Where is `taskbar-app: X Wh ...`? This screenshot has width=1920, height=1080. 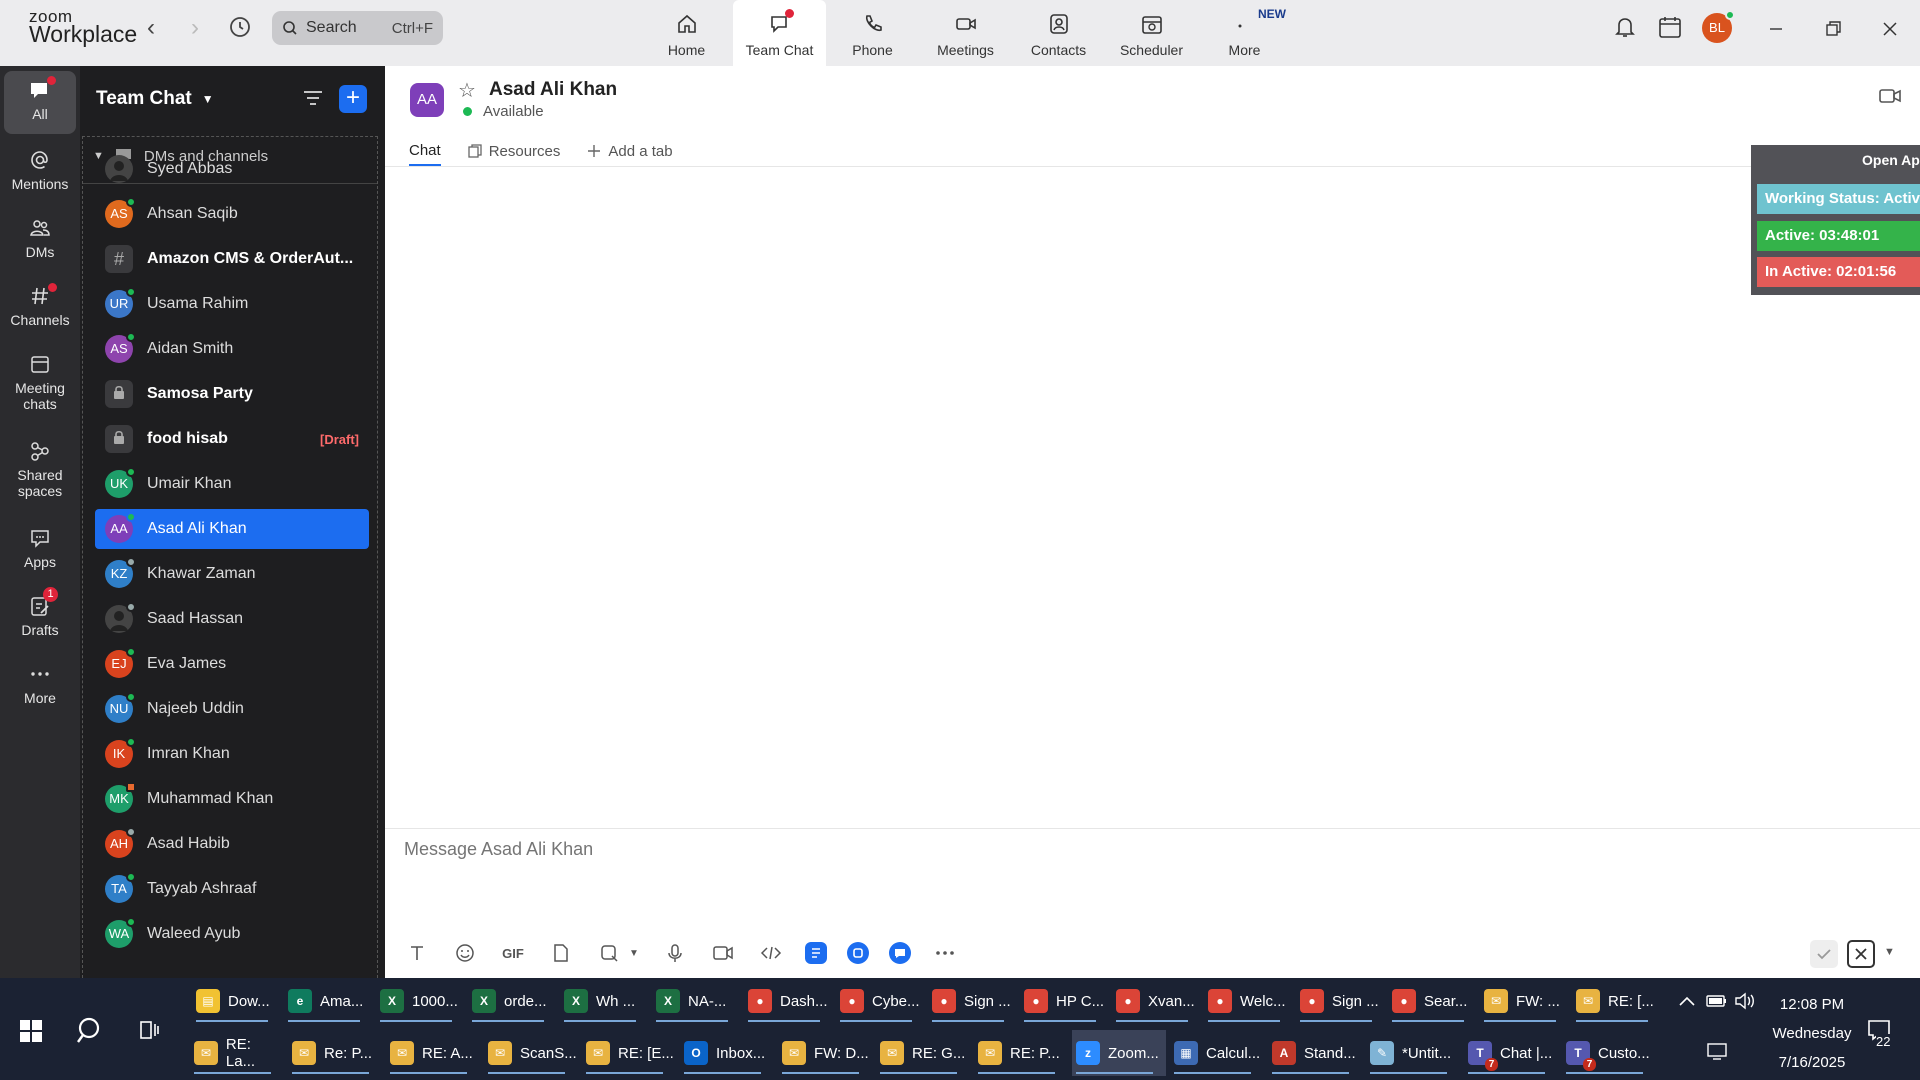
taskbar-app: X Wh ... is located at coordinates (604, 1001).